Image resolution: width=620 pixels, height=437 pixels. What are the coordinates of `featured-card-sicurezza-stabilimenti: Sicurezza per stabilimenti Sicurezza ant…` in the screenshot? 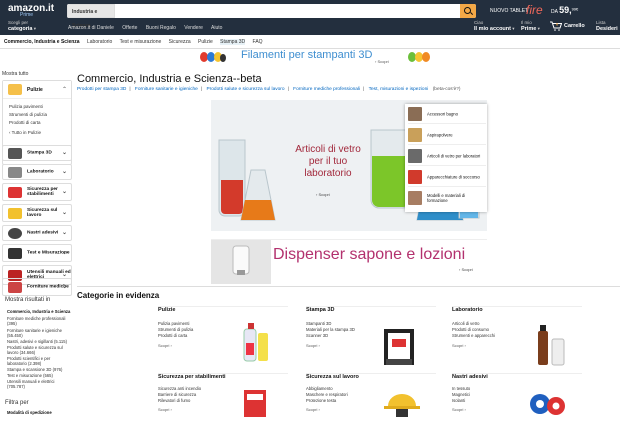 It's located at (223, 405).